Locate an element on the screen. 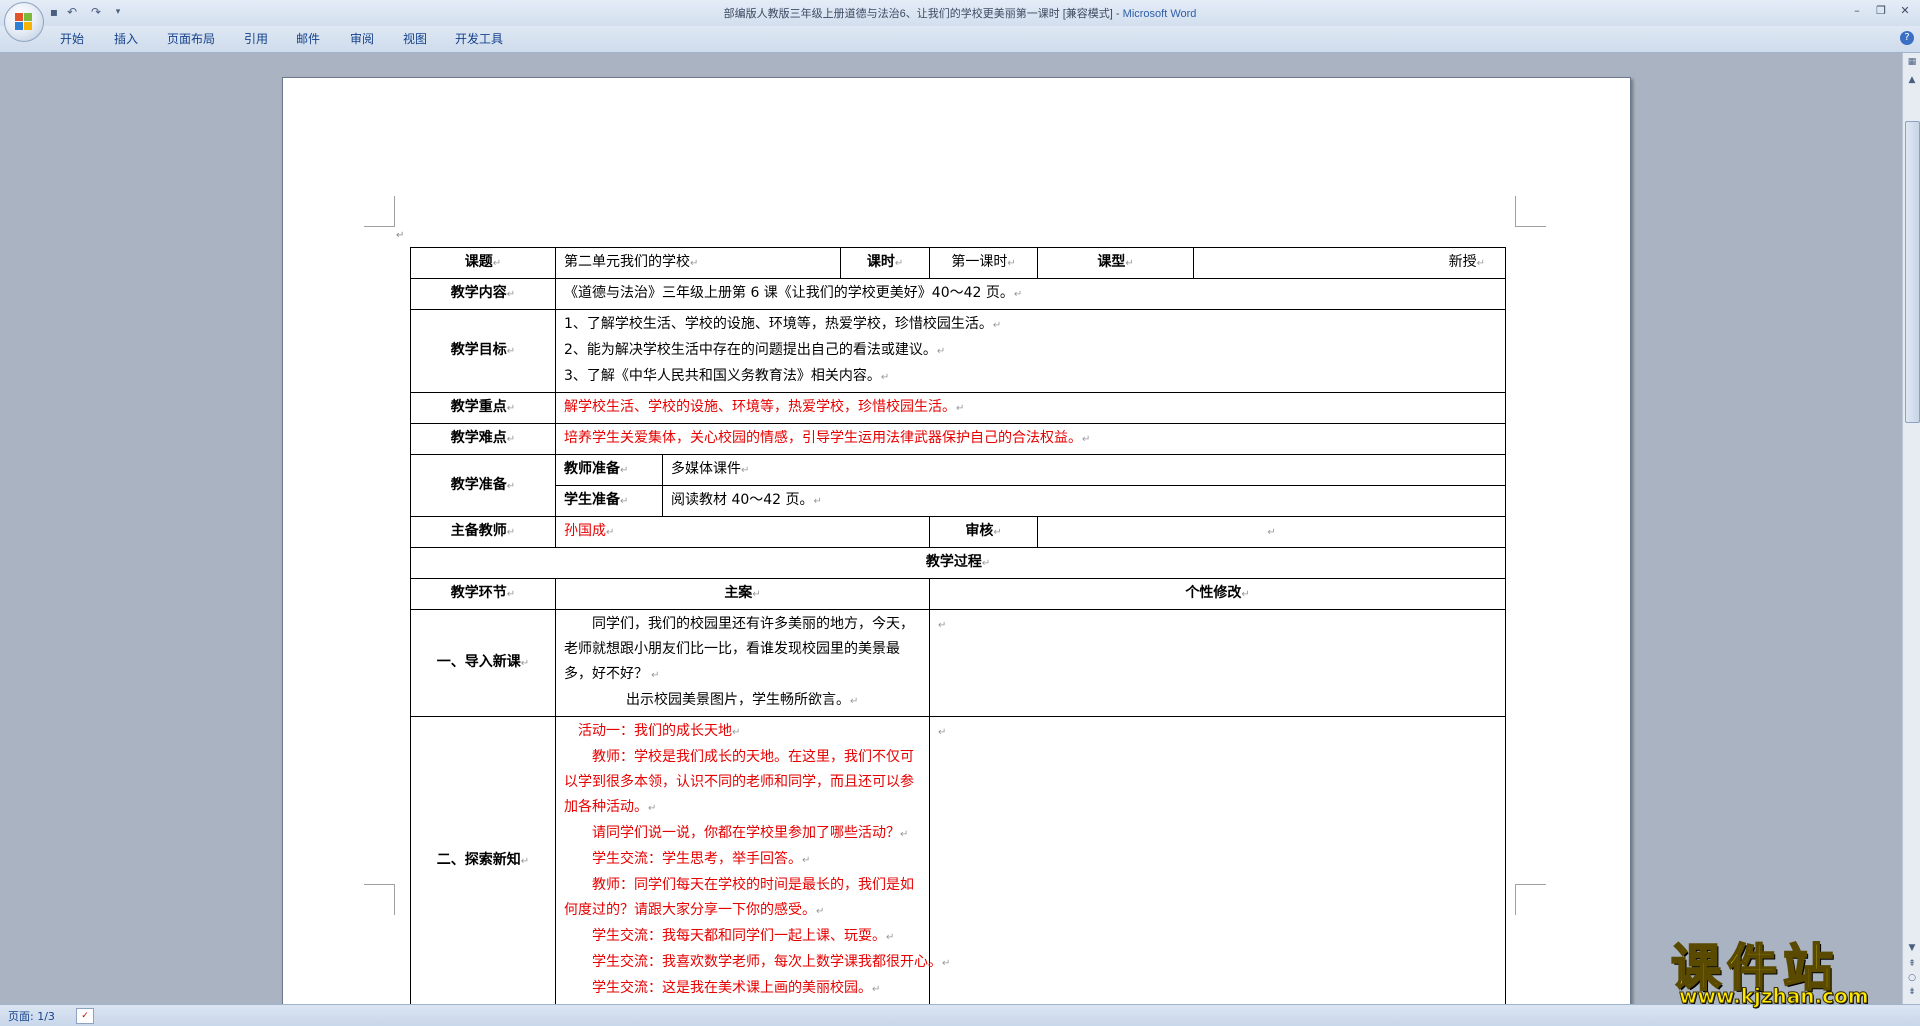 This screenshot has width=1920, height=1026. table-row: 学生准备↵ 阅读教材 40～42 页。↵ is located at coordinates (959, 501).